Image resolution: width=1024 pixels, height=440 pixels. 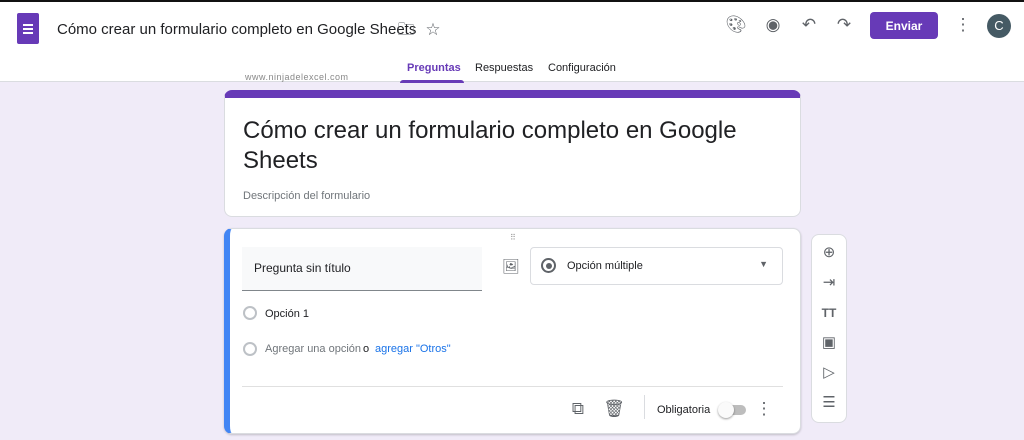 I want to click on question-type-label: Opción múltiple, so click(x=605, y=266).